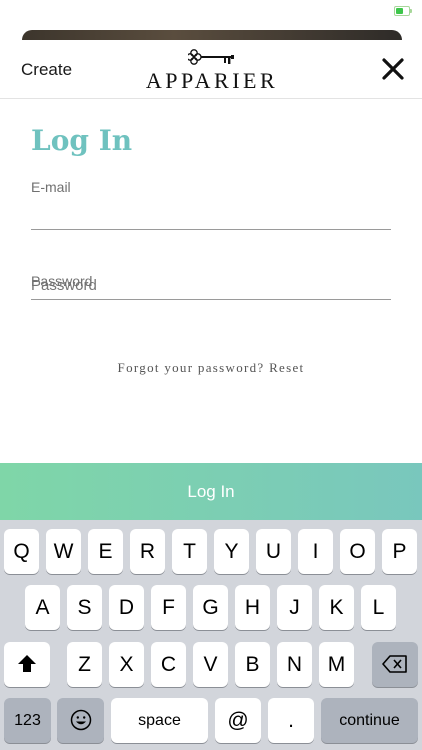 The width and height of the screenshot is (422, 750). What do you see at coordinates (51, 187) in the screenshot?
I see `email-label: E-mail` at bounding box center [51, 187].